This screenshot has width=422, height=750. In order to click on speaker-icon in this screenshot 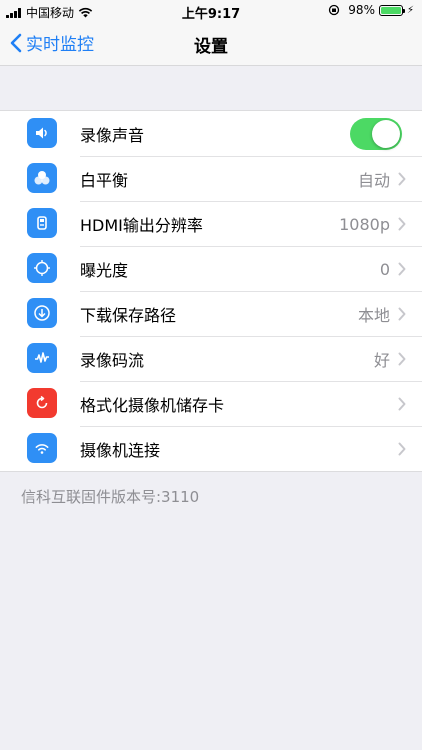, I will do `click(42, 133)`.